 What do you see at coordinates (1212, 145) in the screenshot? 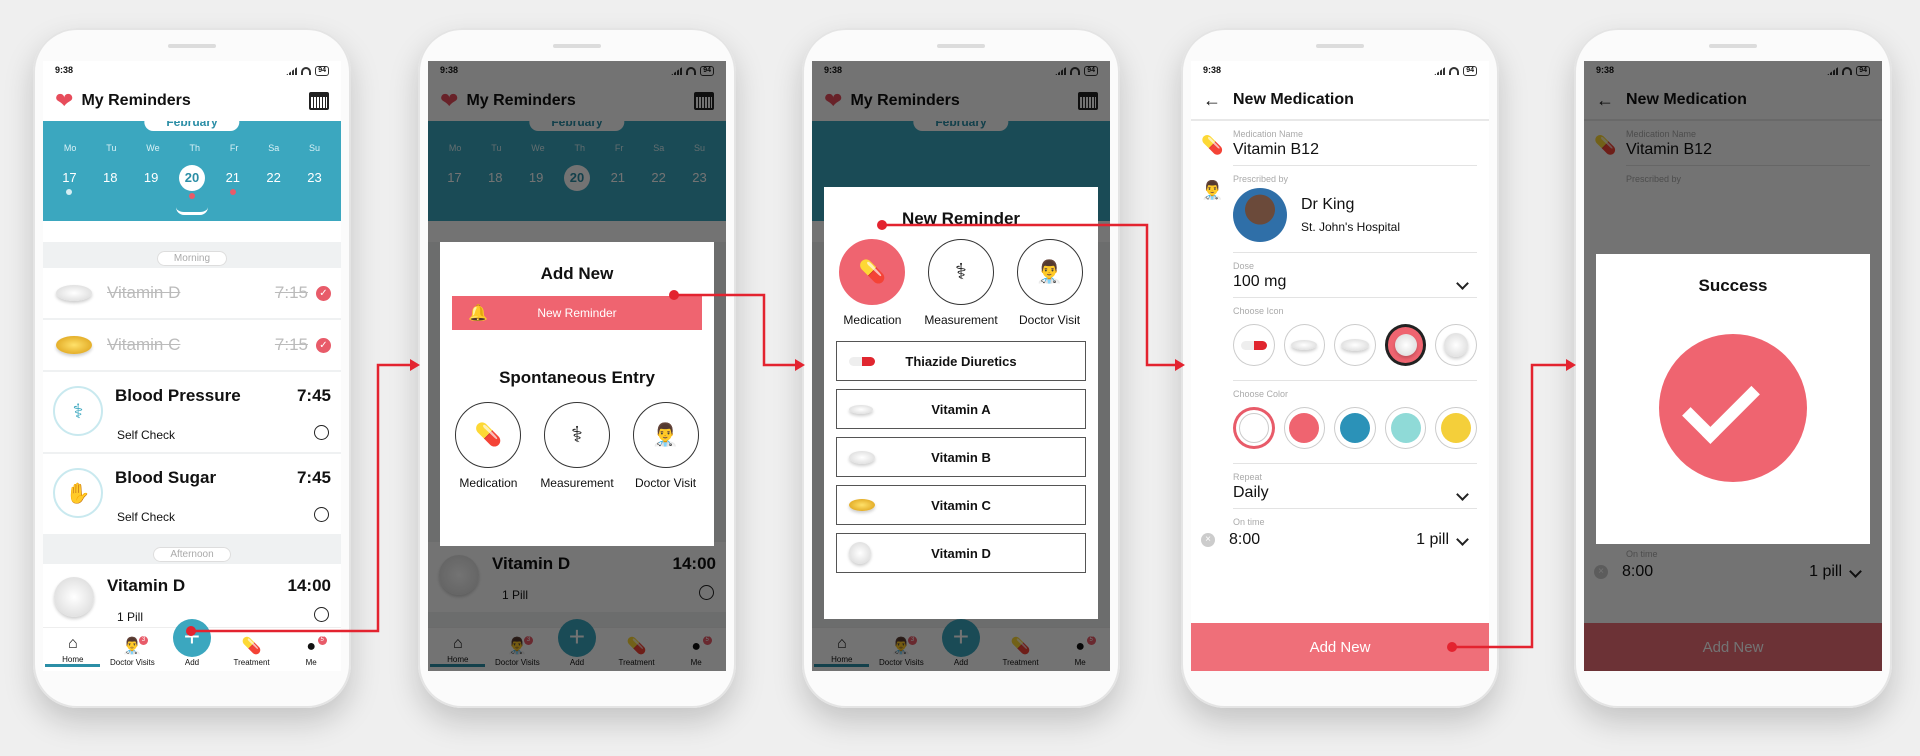
I see `pills-icon: 💊` at bounding box center [1212, 145].